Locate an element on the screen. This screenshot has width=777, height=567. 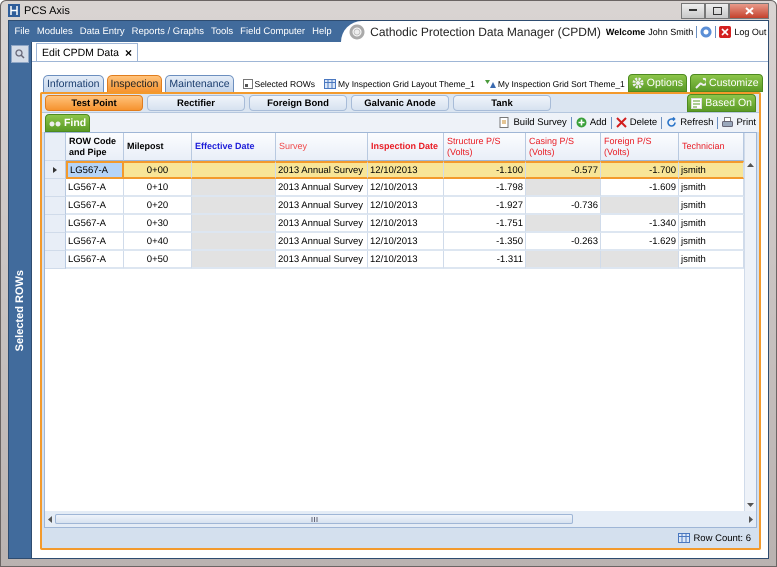
theme-link: My Inspection Grid Layout Theme_1 is located at coordinates (406, 84).